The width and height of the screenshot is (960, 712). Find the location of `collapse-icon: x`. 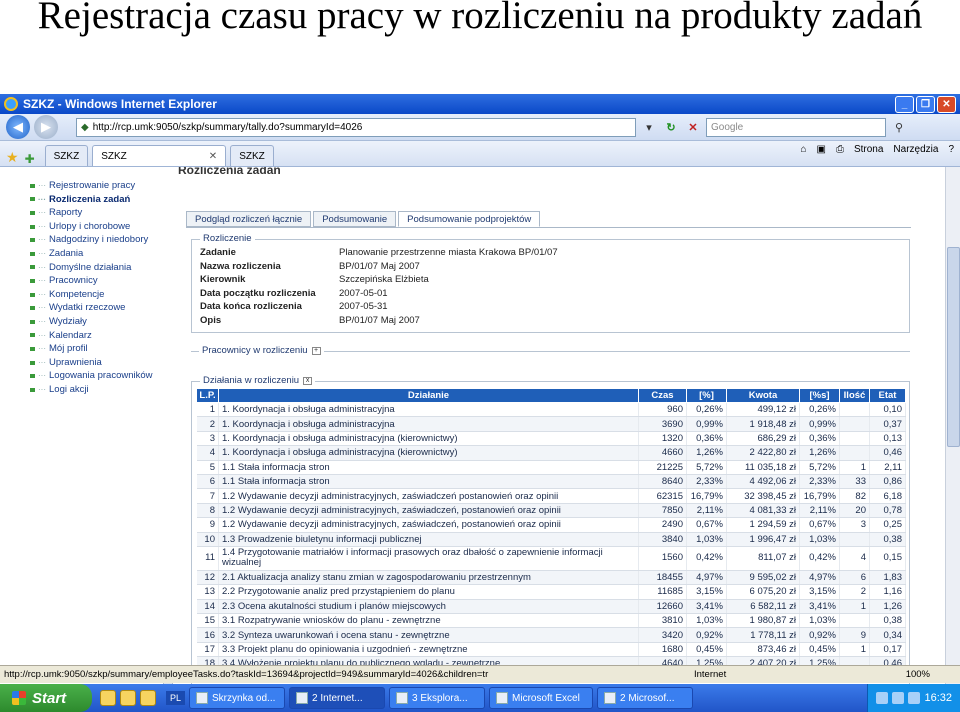

collapse-icon: x is located at coordinates (308, 380).